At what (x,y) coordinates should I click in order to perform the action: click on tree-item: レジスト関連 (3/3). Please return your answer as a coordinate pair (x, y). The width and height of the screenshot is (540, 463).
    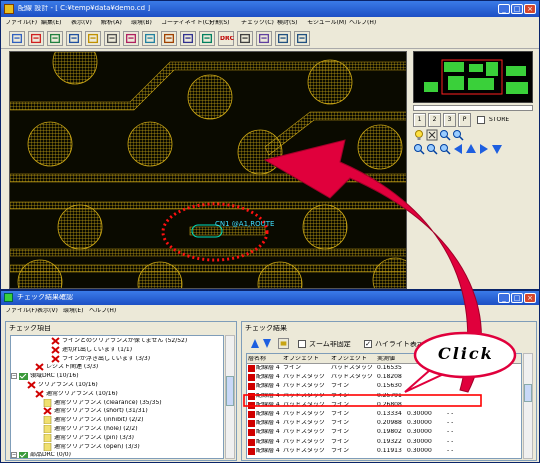
    Looking at the image, I should click on (117, 367).